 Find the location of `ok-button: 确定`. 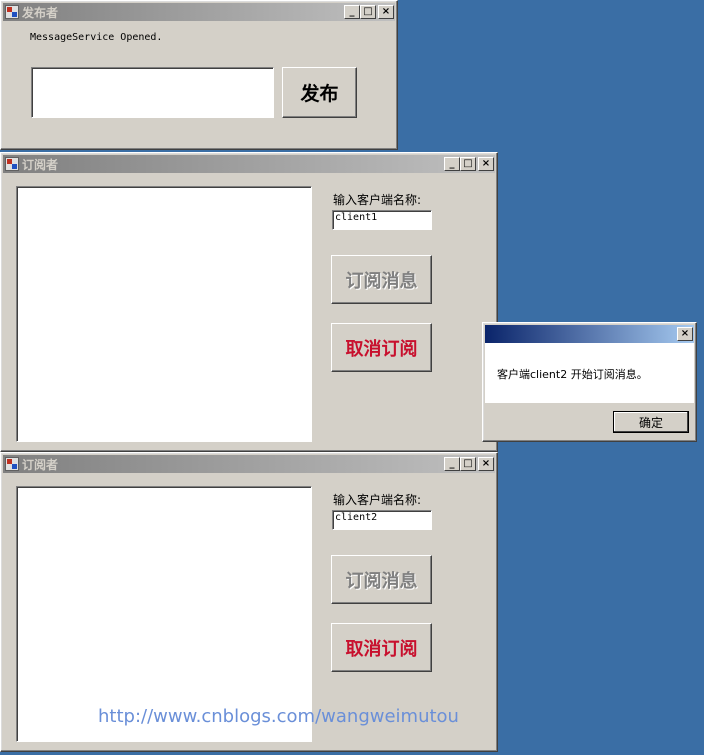

ok-button: 确定 is located at coordinates (651, 422).